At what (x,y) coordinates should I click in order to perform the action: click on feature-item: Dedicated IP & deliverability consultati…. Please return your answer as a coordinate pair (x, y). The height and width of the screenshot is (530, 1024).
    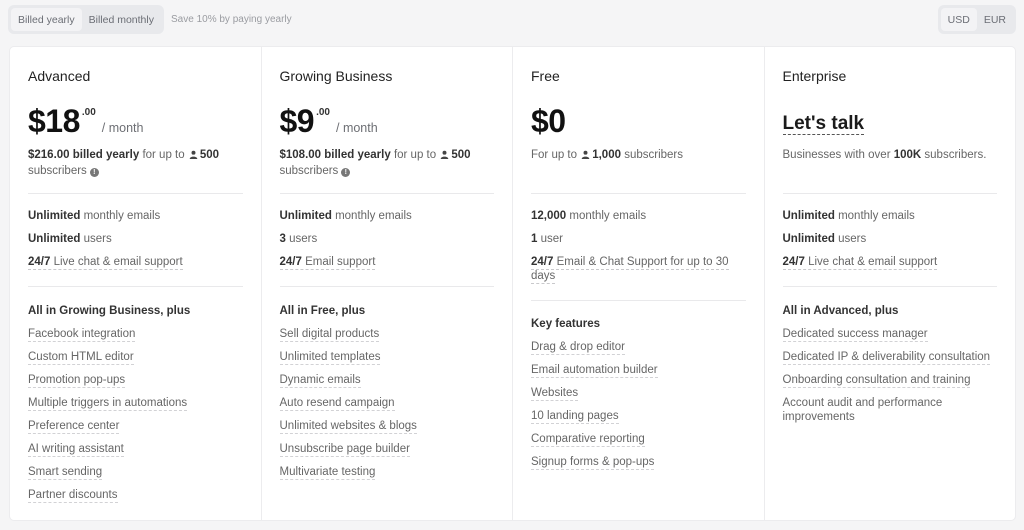
    Looking at the image, I should click on (890, 357).